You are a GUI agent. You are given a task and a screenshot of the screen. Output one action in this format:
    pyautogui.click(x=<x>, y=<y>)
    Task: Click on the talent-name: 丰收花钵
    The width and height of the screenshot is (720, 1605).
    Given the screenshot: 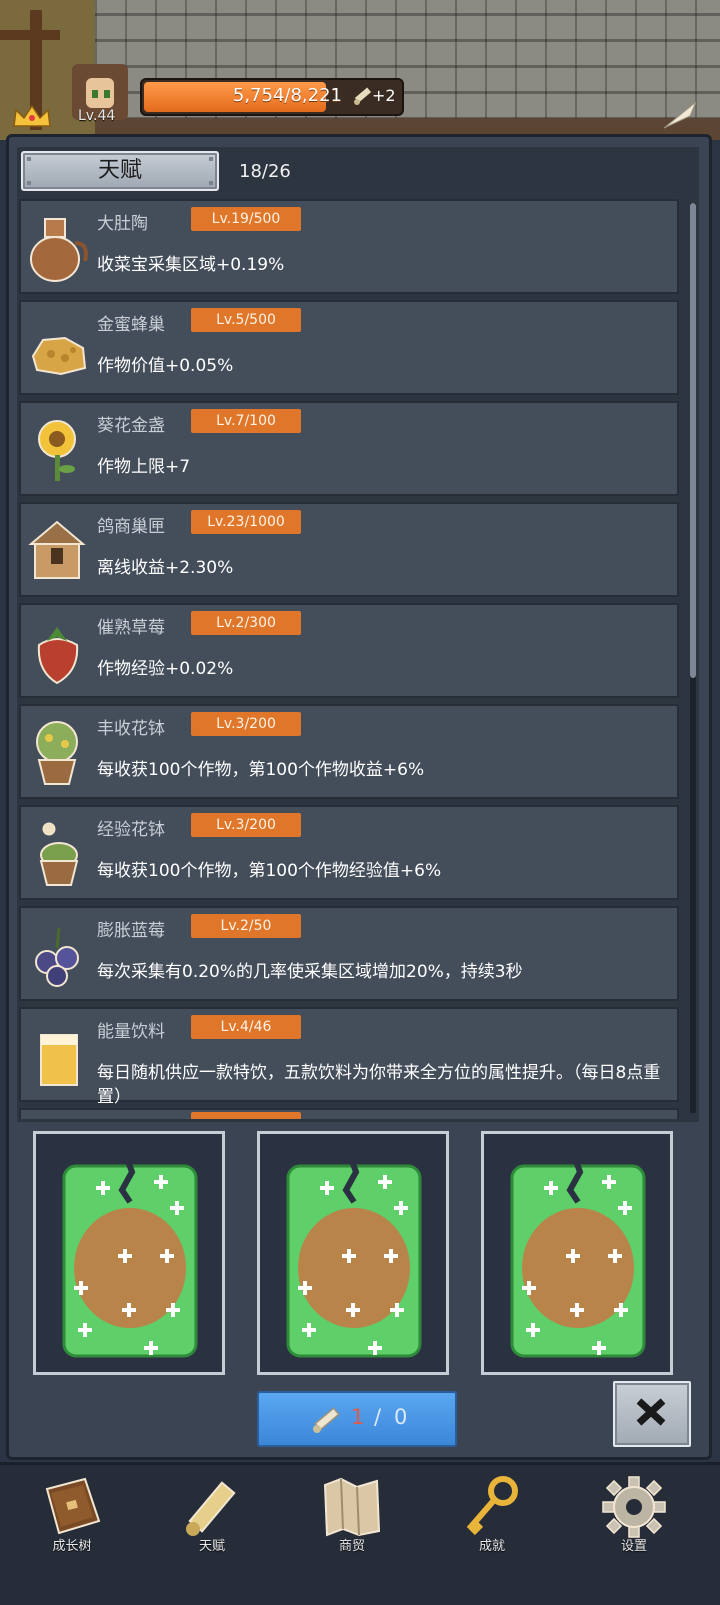 What is the action you would take?
    pyautogui.click(x=131, y=729)
    